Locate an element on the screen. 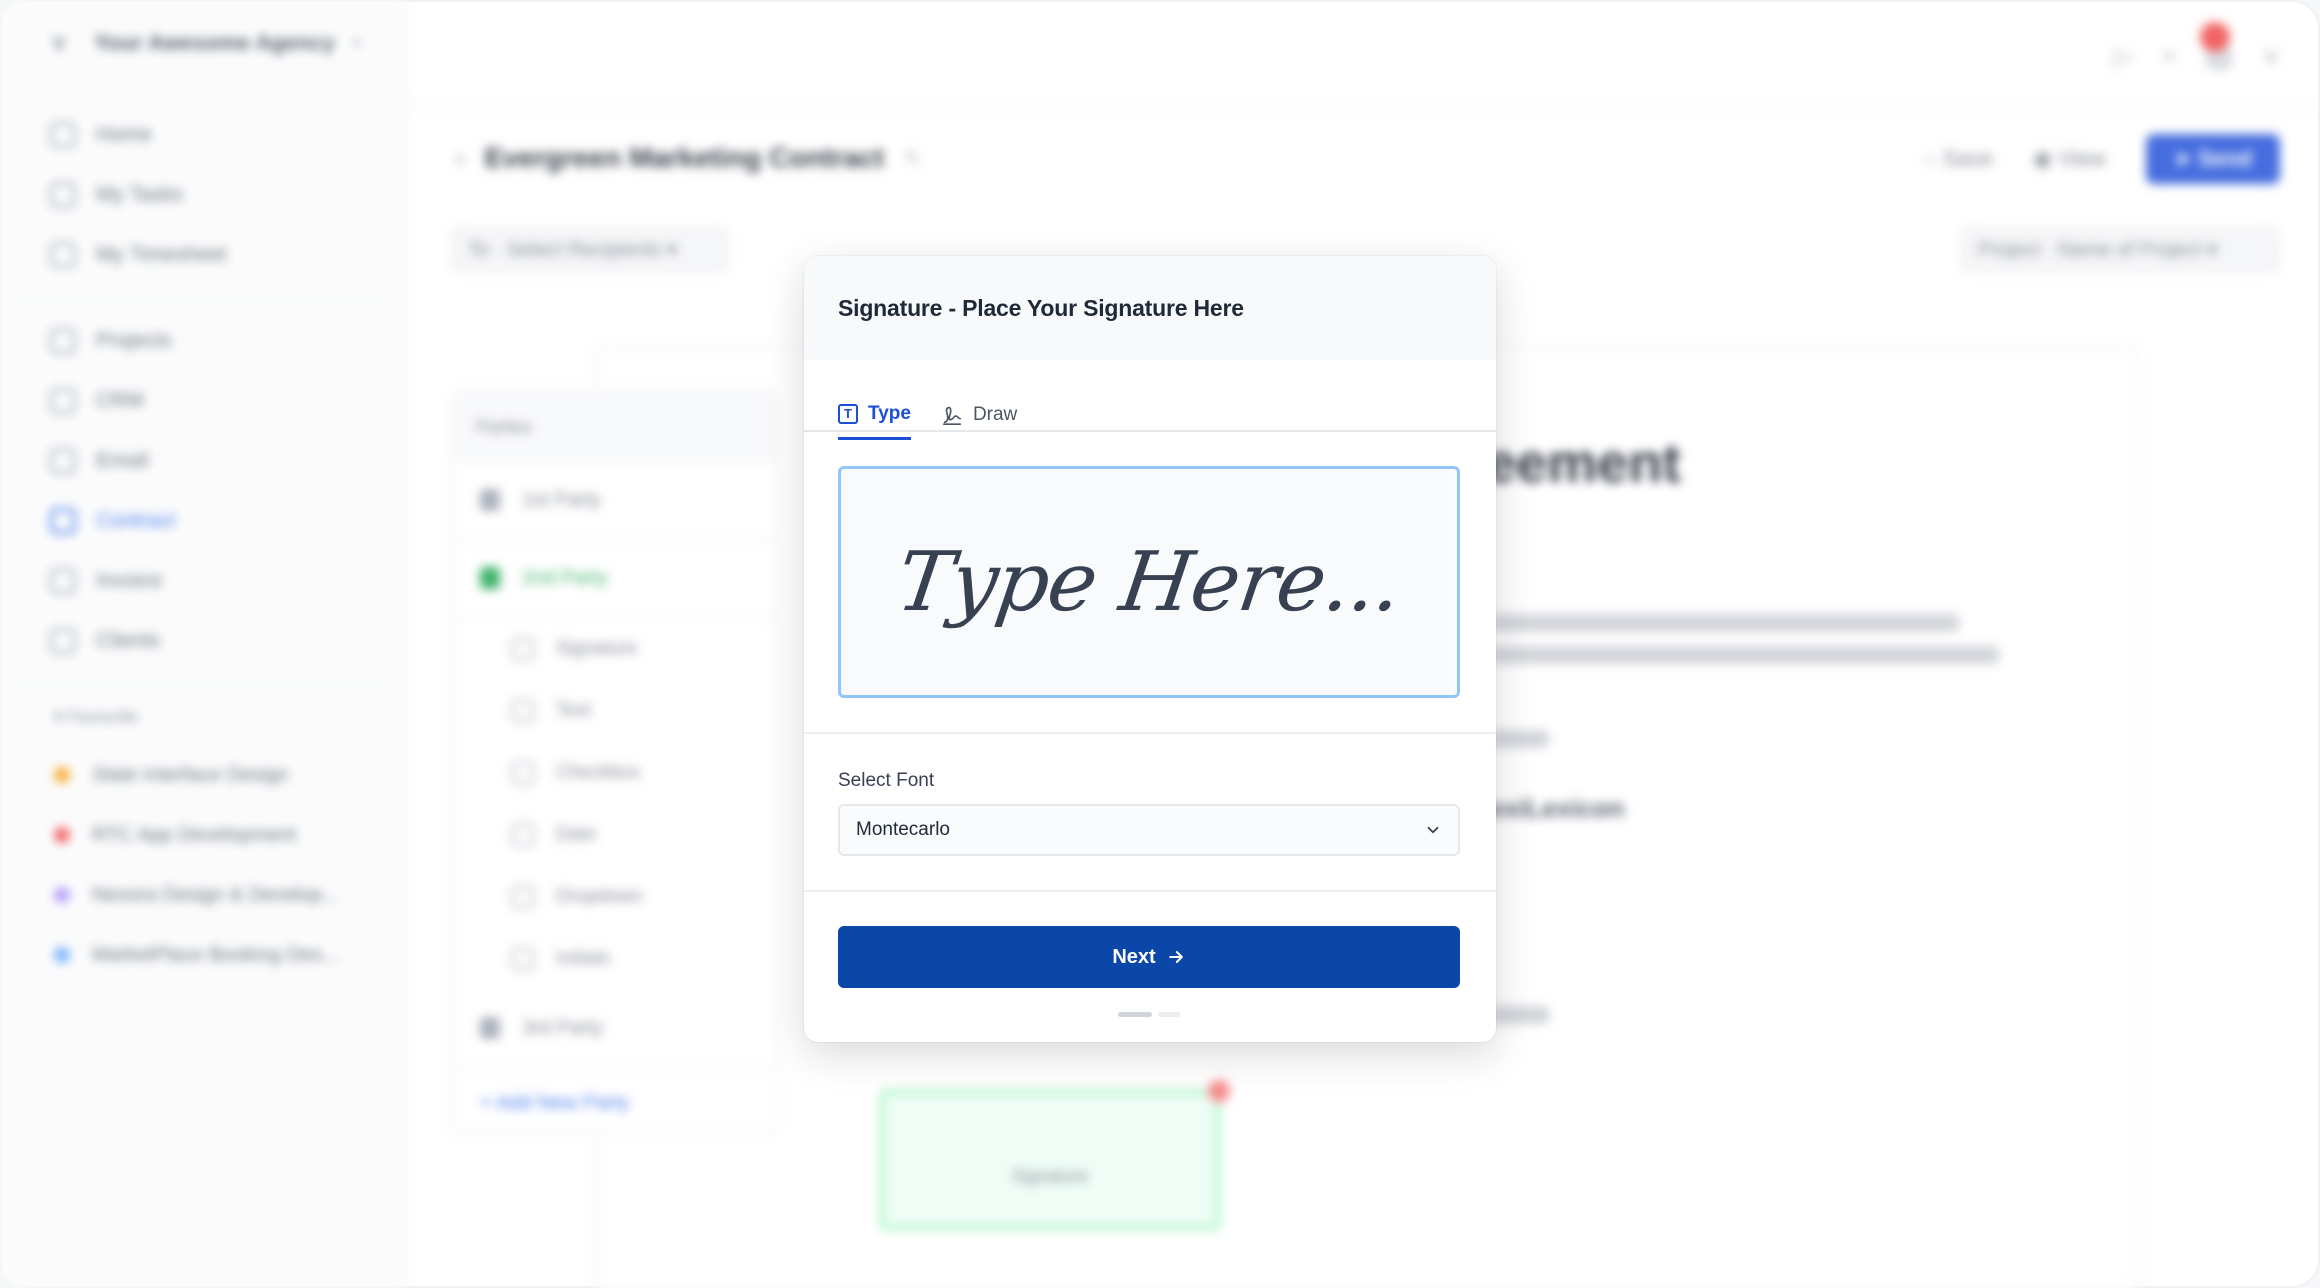 This screenshot has width=2320, height=1288. text-box-icon: T is located at coordinates (848, 413).